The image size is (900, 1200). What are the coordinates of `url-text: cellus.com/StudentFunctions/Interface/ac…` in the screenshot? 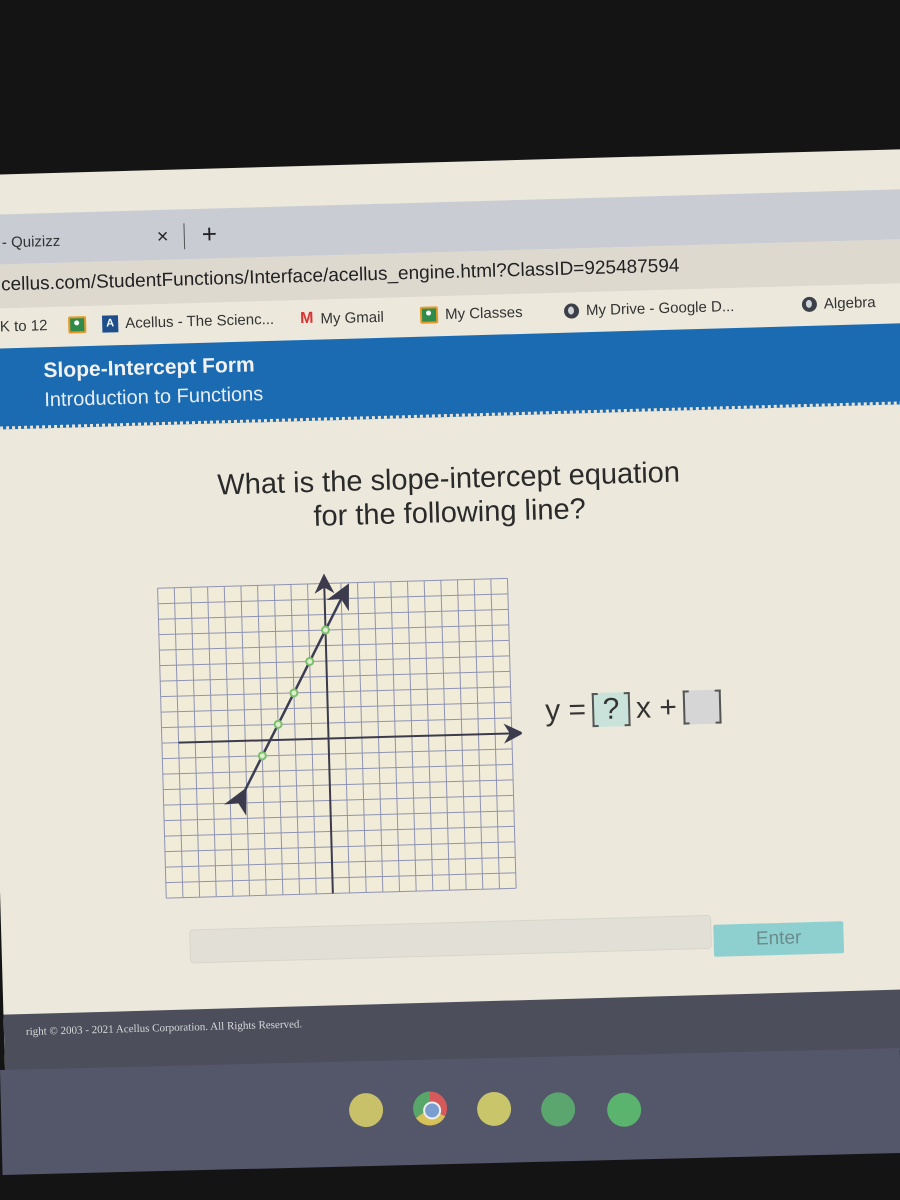 It's located at (340, 276).